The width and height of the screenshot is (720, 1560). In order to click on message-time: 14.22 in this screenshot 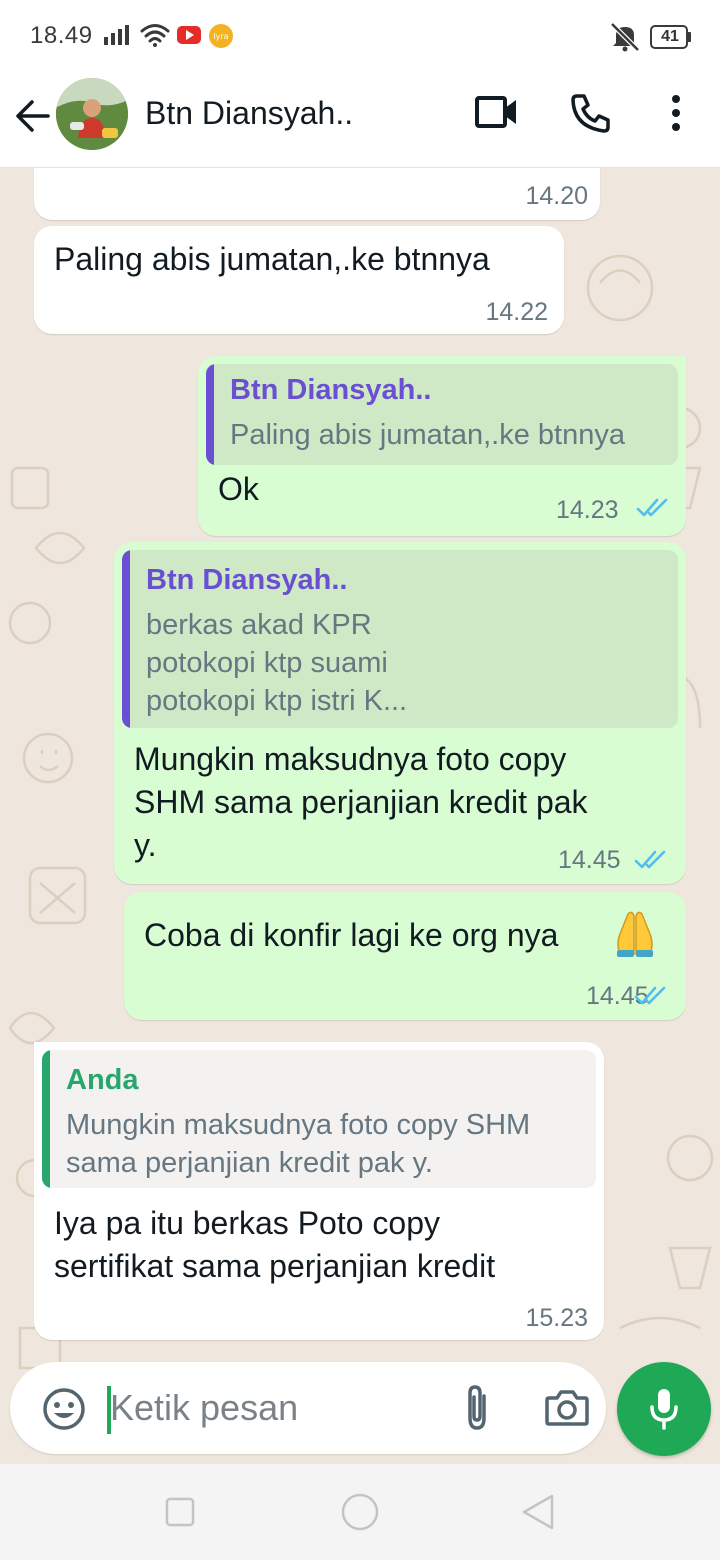, I will do `click(516, 312)`.